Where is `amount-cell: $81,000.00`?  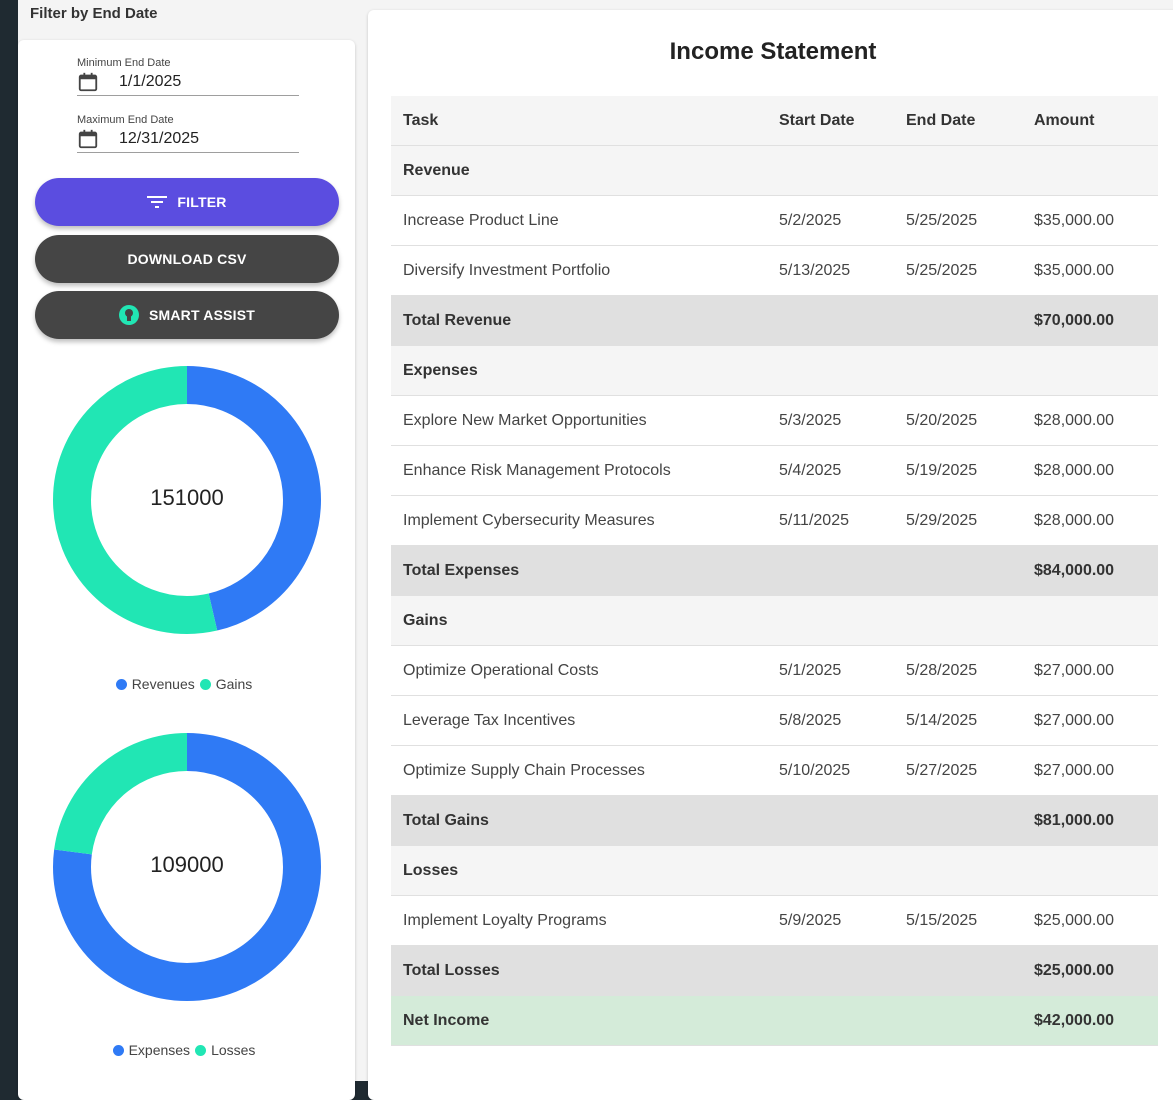 amount-cell: $81,000.00 is located at coordinates (1090, 820).